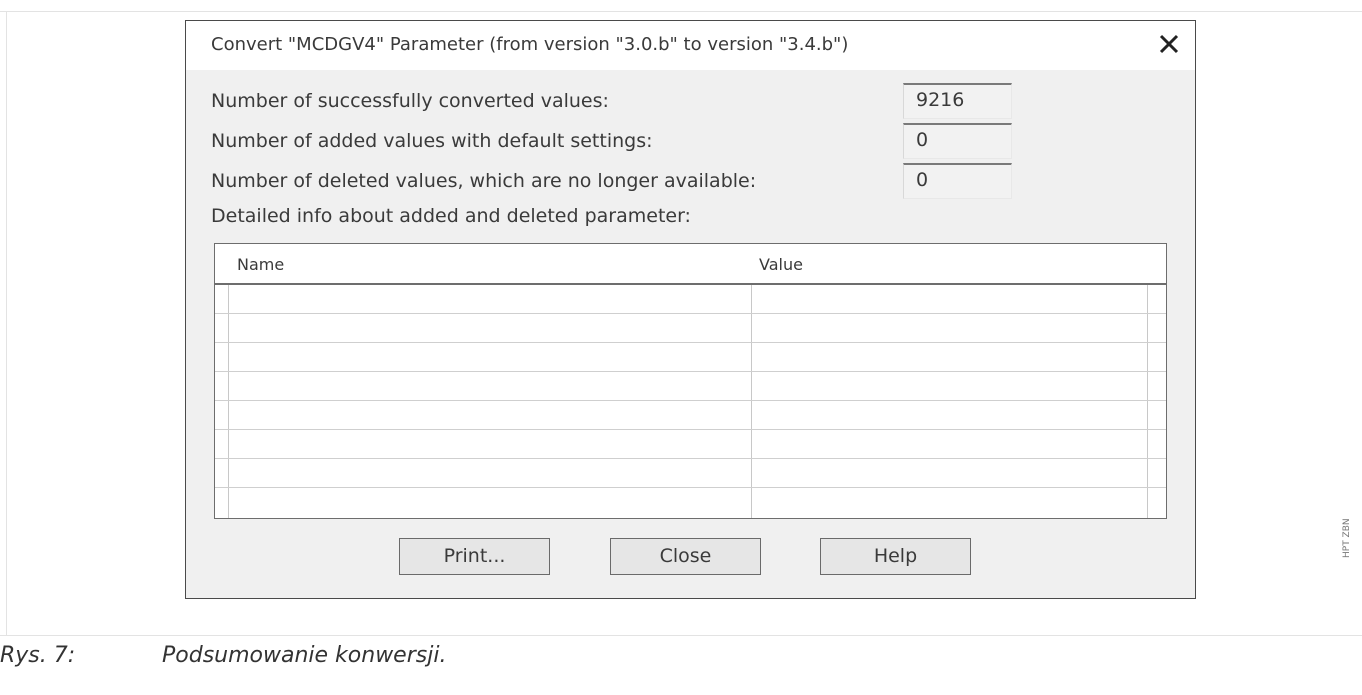 The image size is (1362, 695). Describe the element at coordinates (957, 101) in the screenshot. I see `converted-values-field: 9216` at that location.